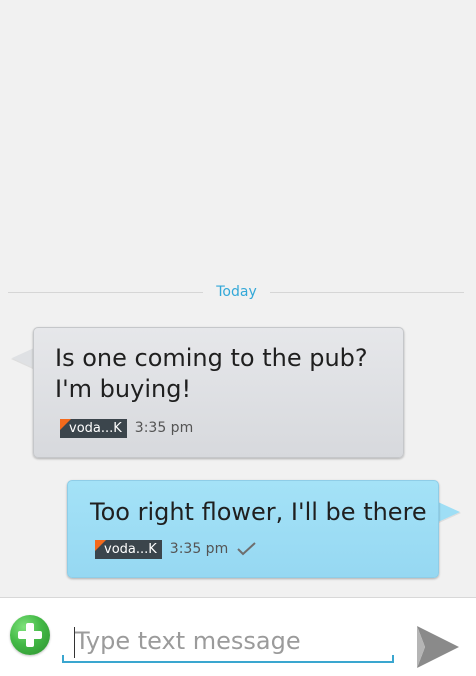 The width and height of the screenshot is (476, 676). What do you see at coordinates (258, 512) in the screenshot?
I see `outgoing-message-text: Too right flower, I'll be there` at bounding box center [258, 512].